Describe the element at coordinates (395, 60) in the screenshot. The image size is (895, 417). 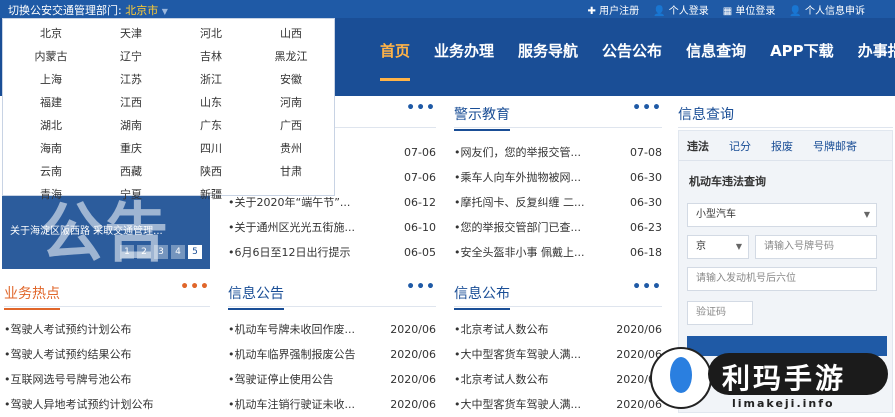
I see `nav-home: 首页` at that location.